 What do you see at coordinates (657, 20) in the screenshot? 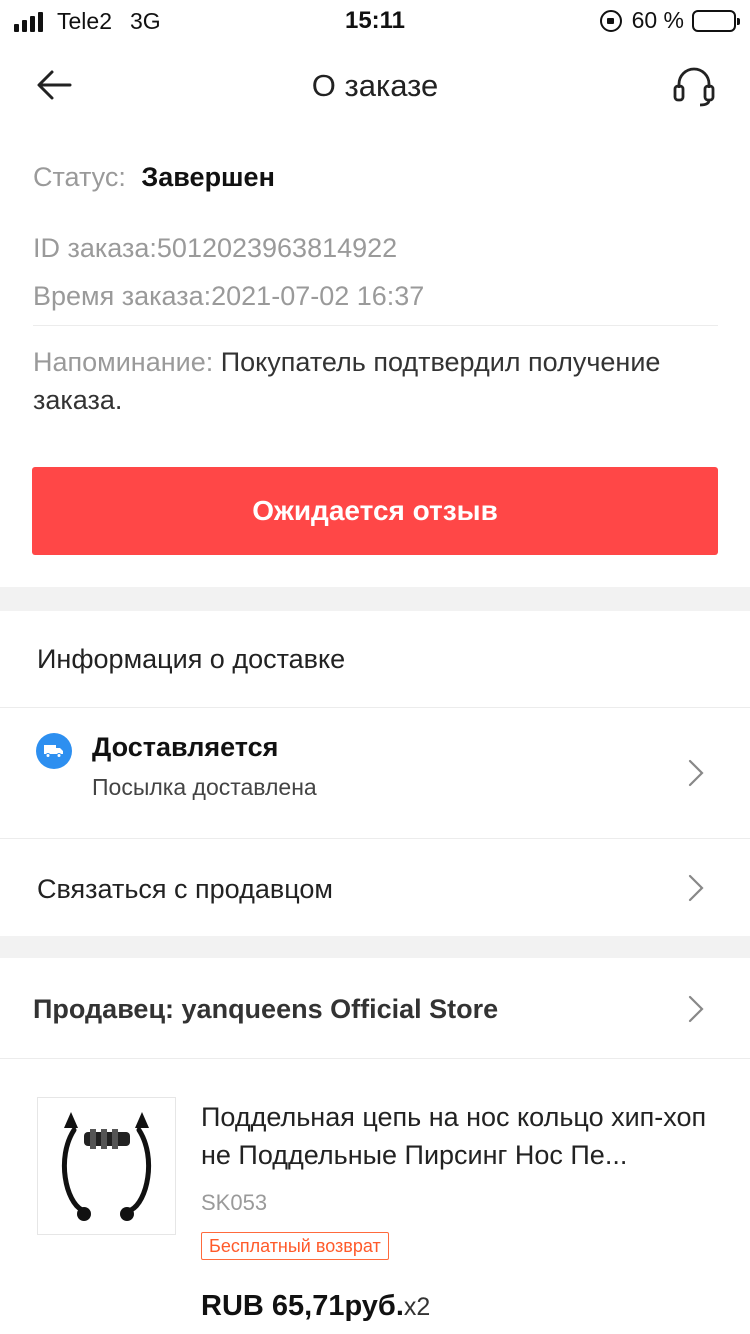
I see `battery-percent: 60 %` at bounding box center [657, 20].